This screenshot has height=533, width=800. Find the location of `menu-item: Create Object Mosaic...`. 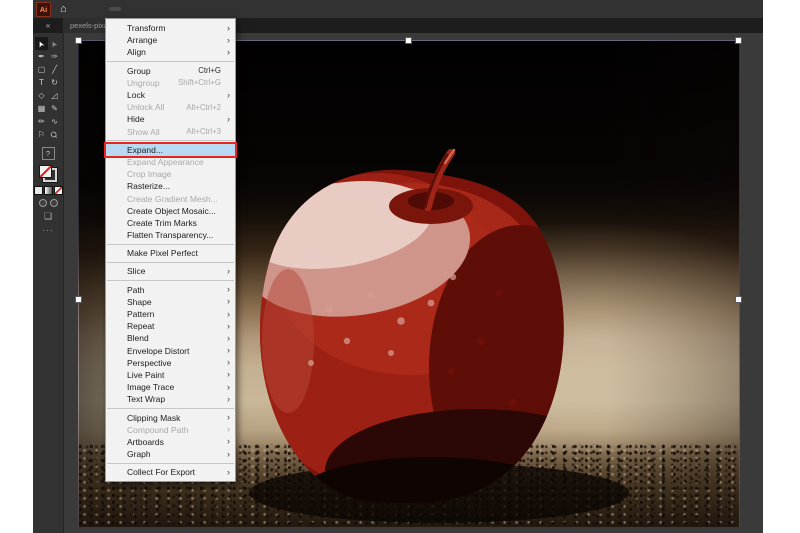

menu-item: Create Object Mosaic... is located at coordinates (170, 211).